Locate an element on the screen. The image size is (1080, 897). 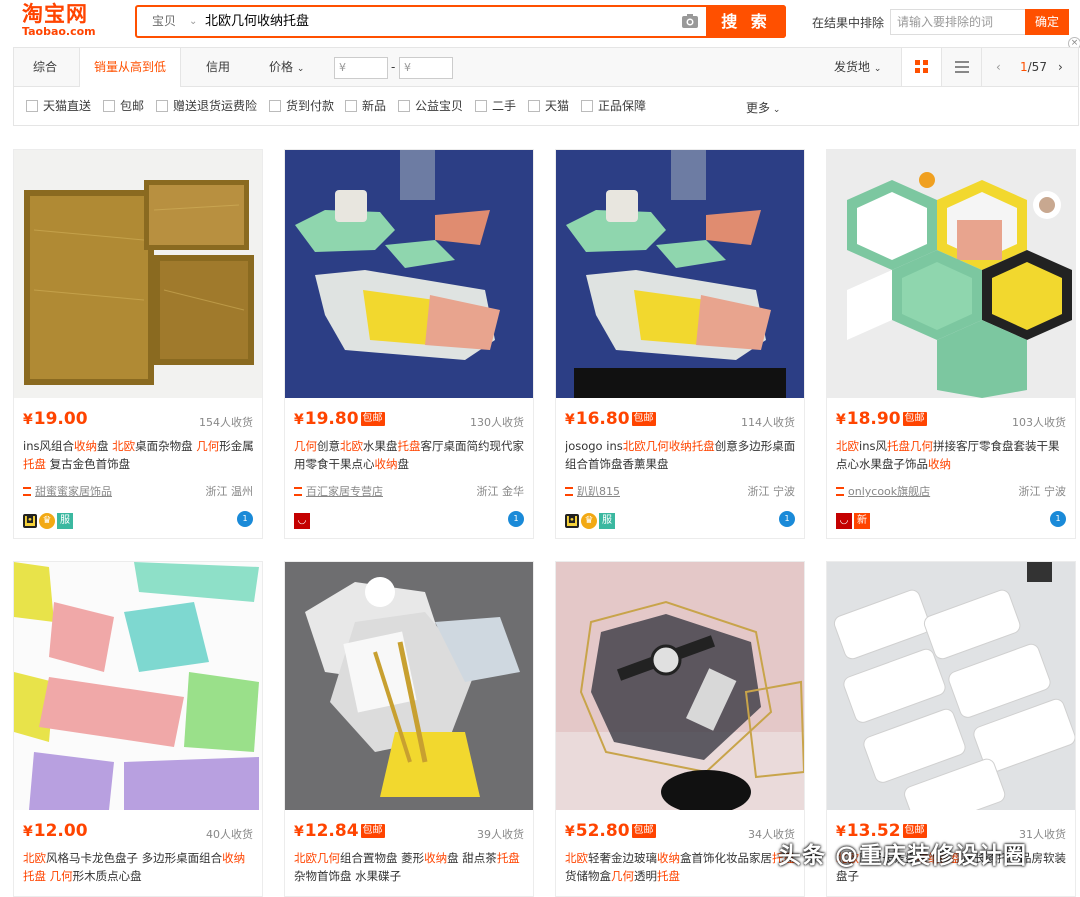
more-filters-button: 更多 ⌄ is located at coordinates (763, 107).